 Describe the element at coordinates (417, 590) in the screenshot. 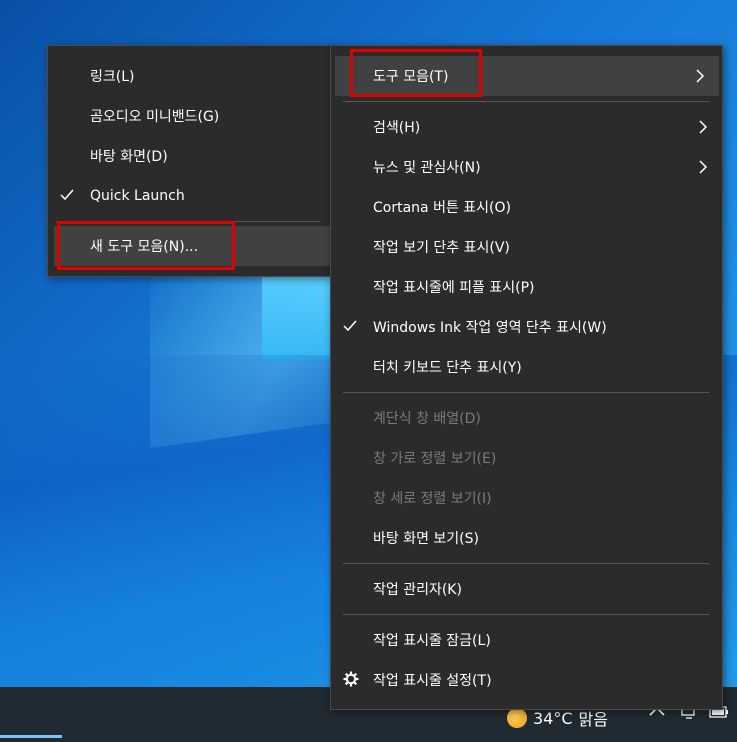

I see `menu-item-label: 작업 관리자(K)` at that location.